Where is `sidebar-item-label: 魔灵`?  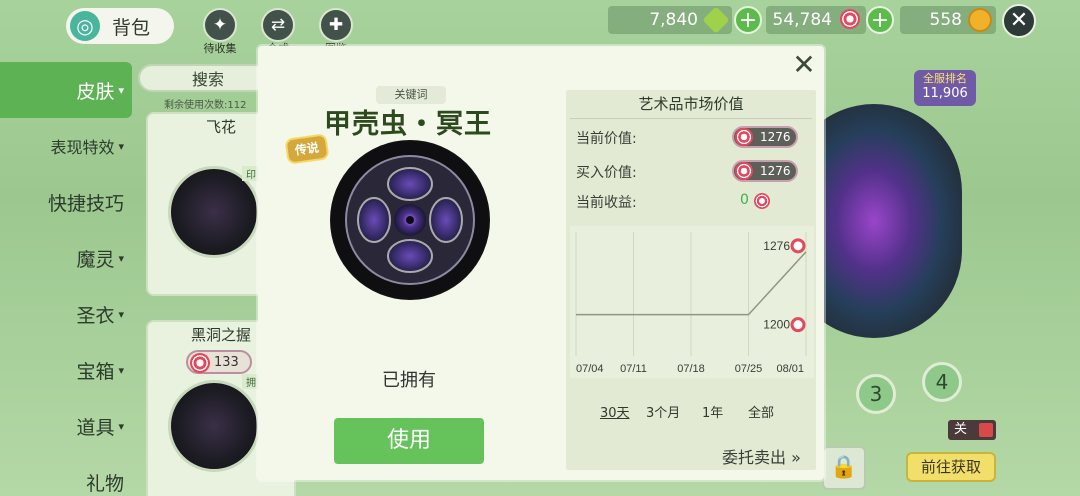
sidebar-item-label: 魔灵 is located at coordinates (95, 259).